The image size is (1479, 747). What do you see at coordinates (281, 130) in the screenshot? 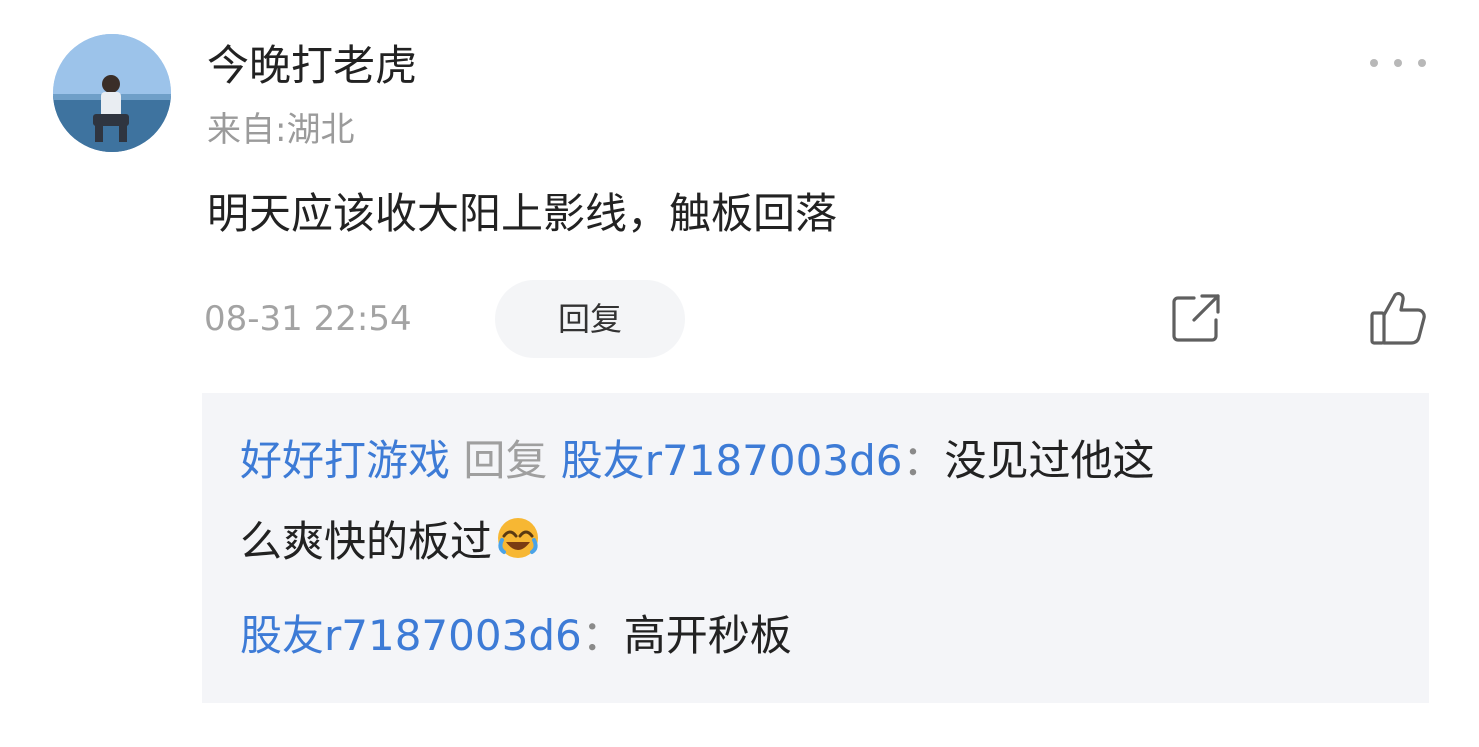
I see `location-label: 来自:湖北` at bounding box center [281, 130].